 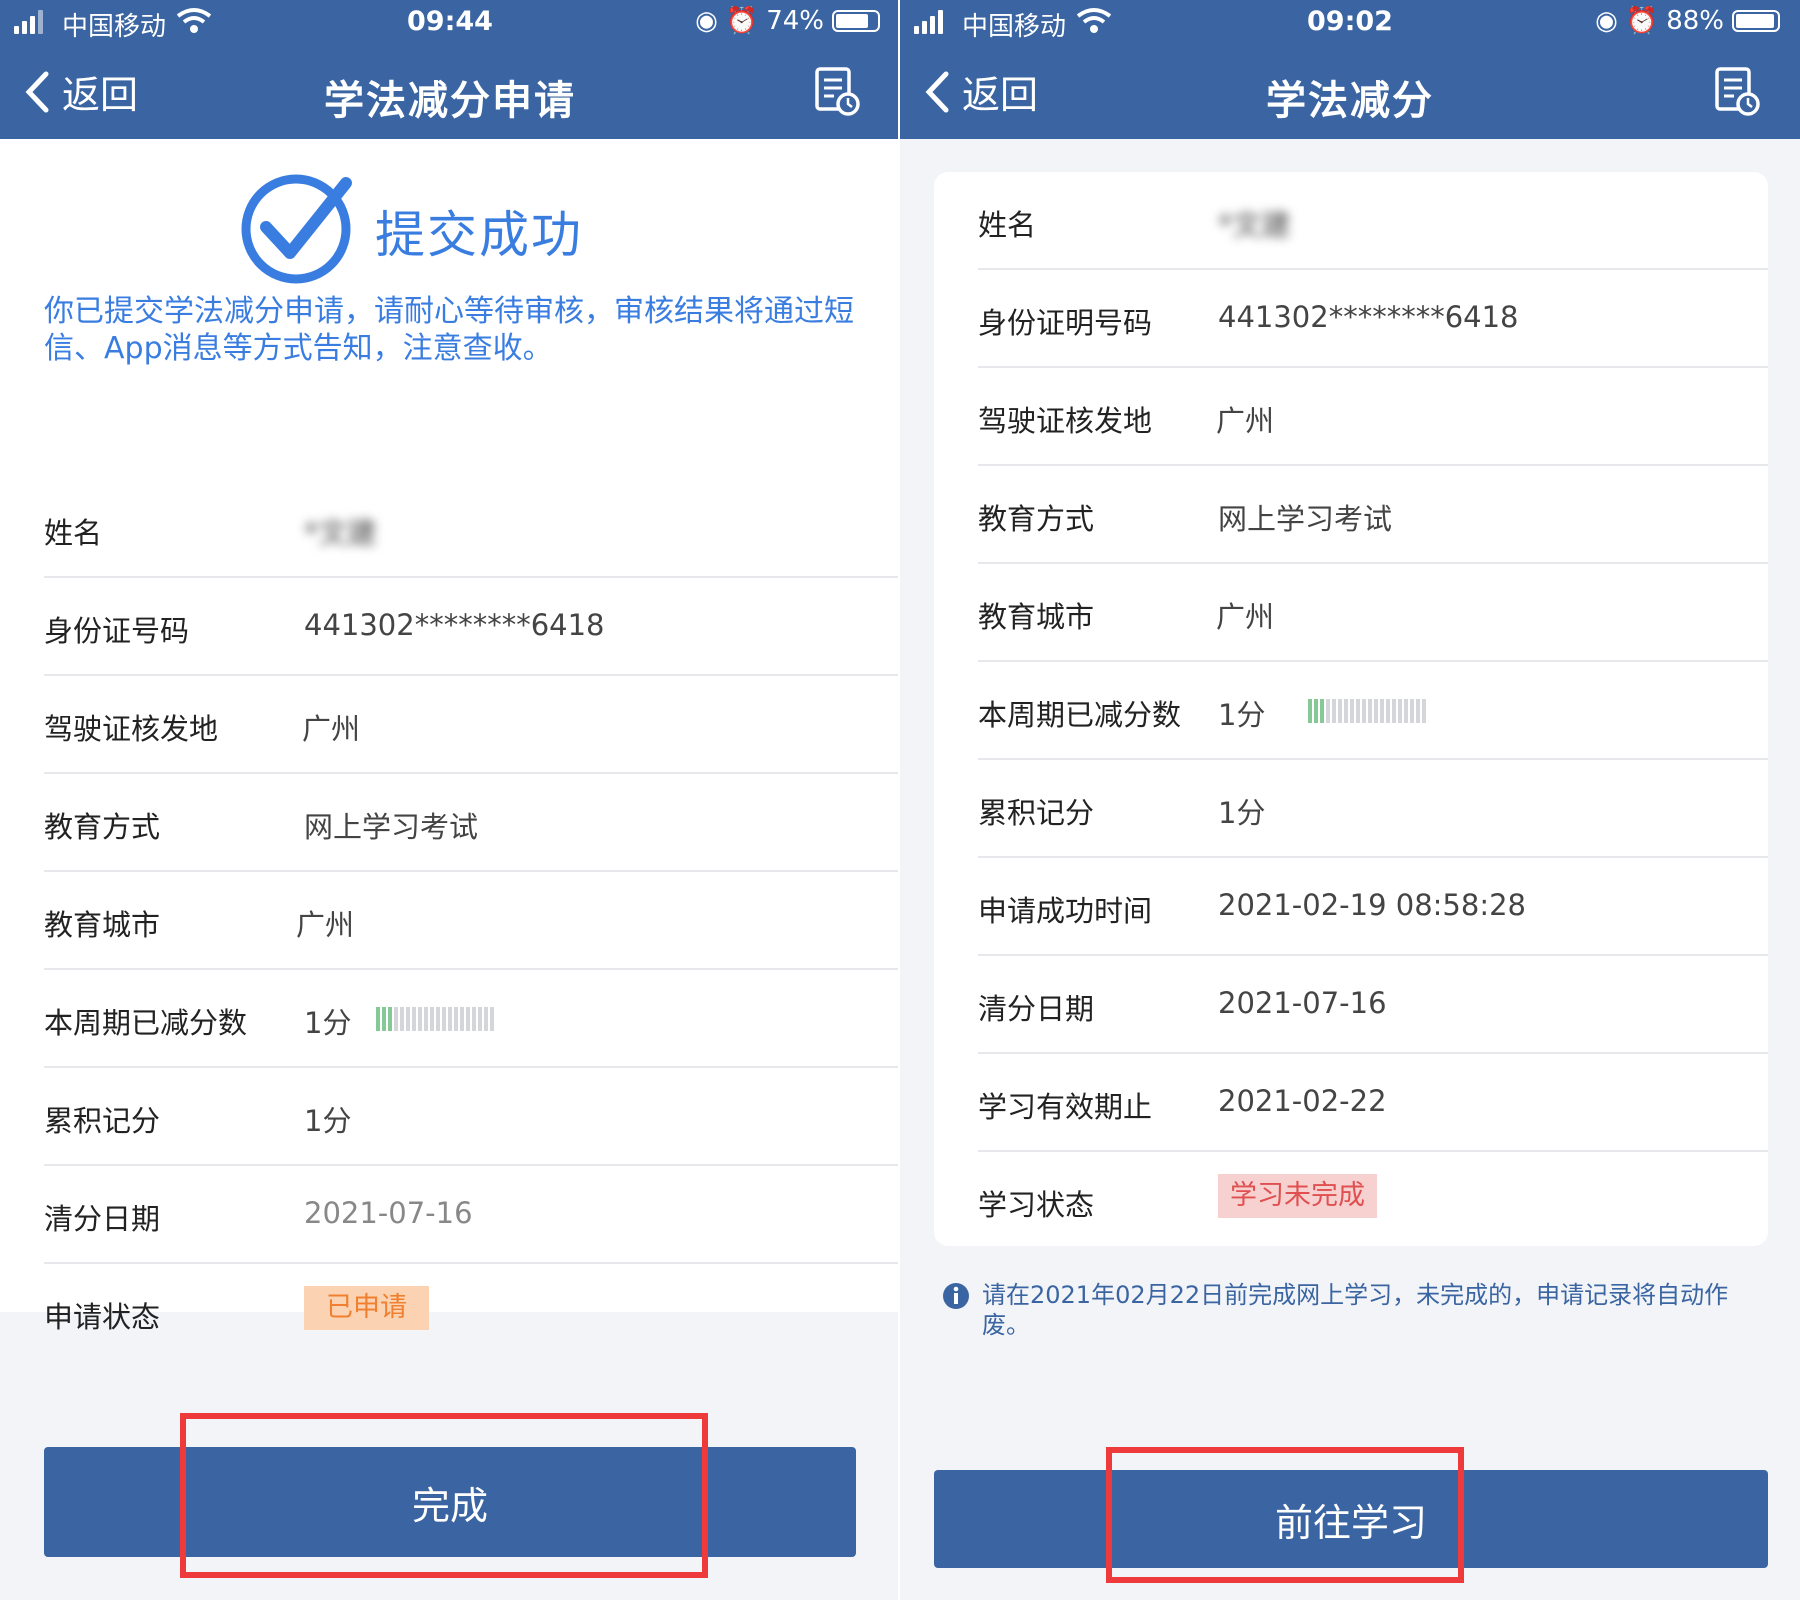 I want to click on nav-bar: 返回 学法减分申请, so click(x=450, y=92).